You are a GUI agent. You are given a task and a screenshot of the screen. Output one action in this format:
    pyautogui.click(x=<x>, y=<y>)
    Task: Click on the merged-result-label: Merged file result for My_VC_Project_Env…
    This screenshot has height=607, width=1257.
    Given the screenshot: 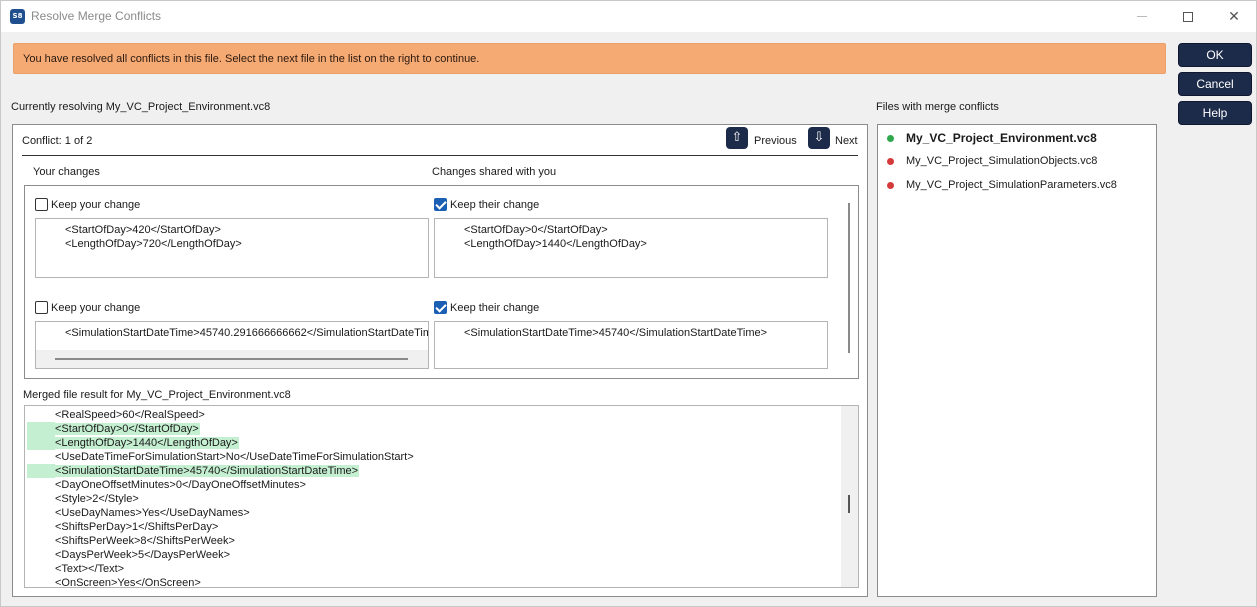 What is the action you would take?
    pyautogui.click(x=157, y=395)
    